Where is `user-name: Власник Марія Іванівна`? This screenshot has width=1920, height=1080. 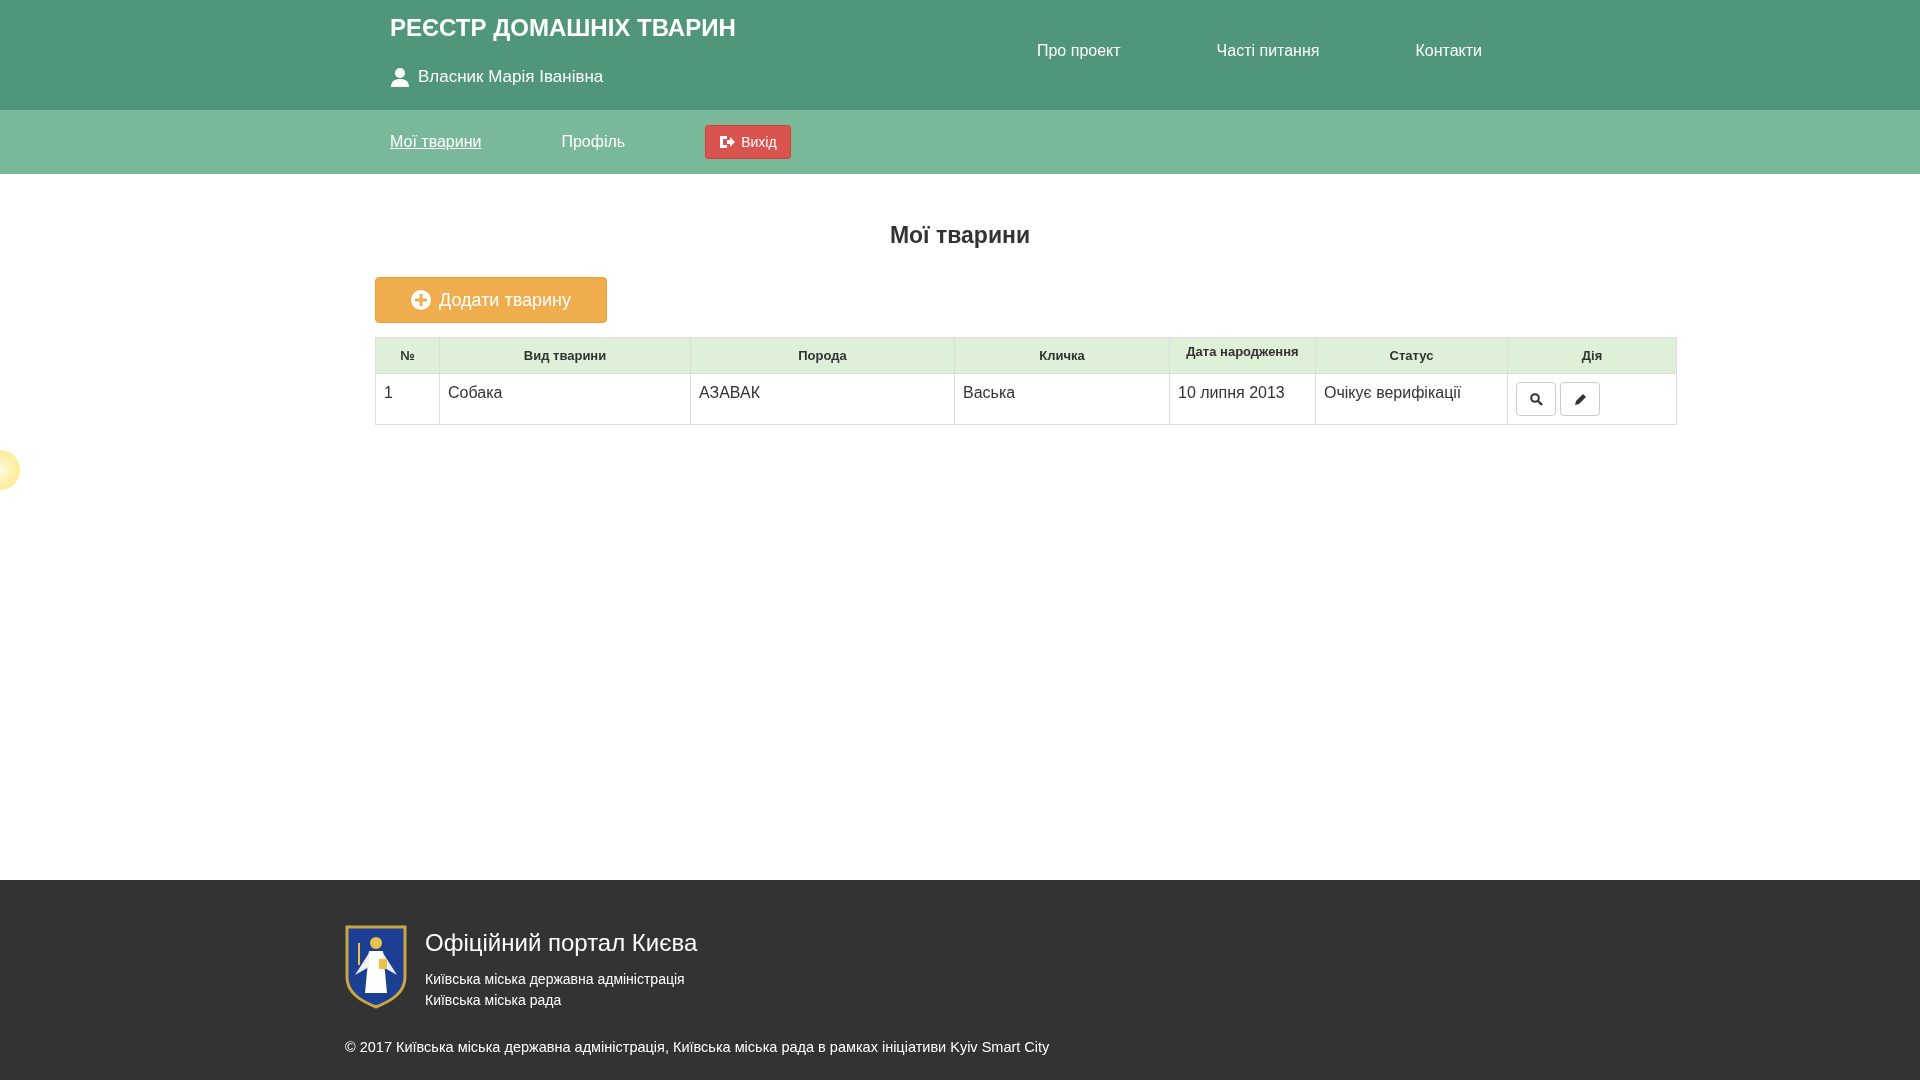 user-name: Власник Марія Іванівна is located at coordinates (511, 77).